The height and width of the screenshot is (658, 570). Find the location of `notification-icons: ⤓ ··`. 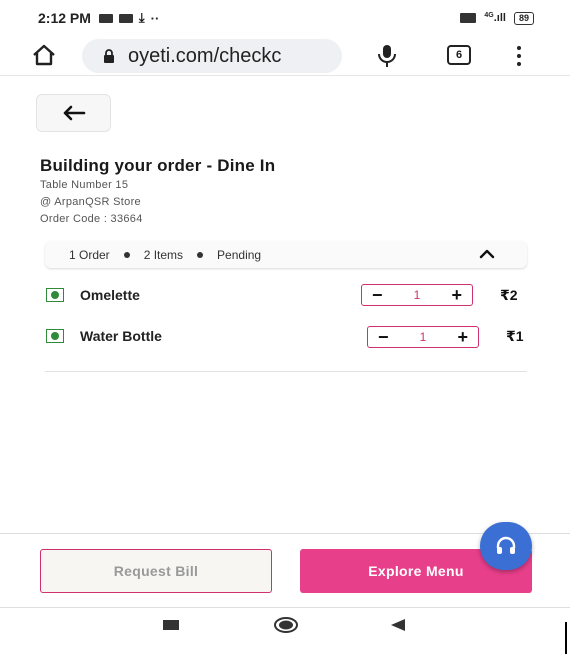

notification-icons: ⤓ ·· is located at coordinates (129, 18).